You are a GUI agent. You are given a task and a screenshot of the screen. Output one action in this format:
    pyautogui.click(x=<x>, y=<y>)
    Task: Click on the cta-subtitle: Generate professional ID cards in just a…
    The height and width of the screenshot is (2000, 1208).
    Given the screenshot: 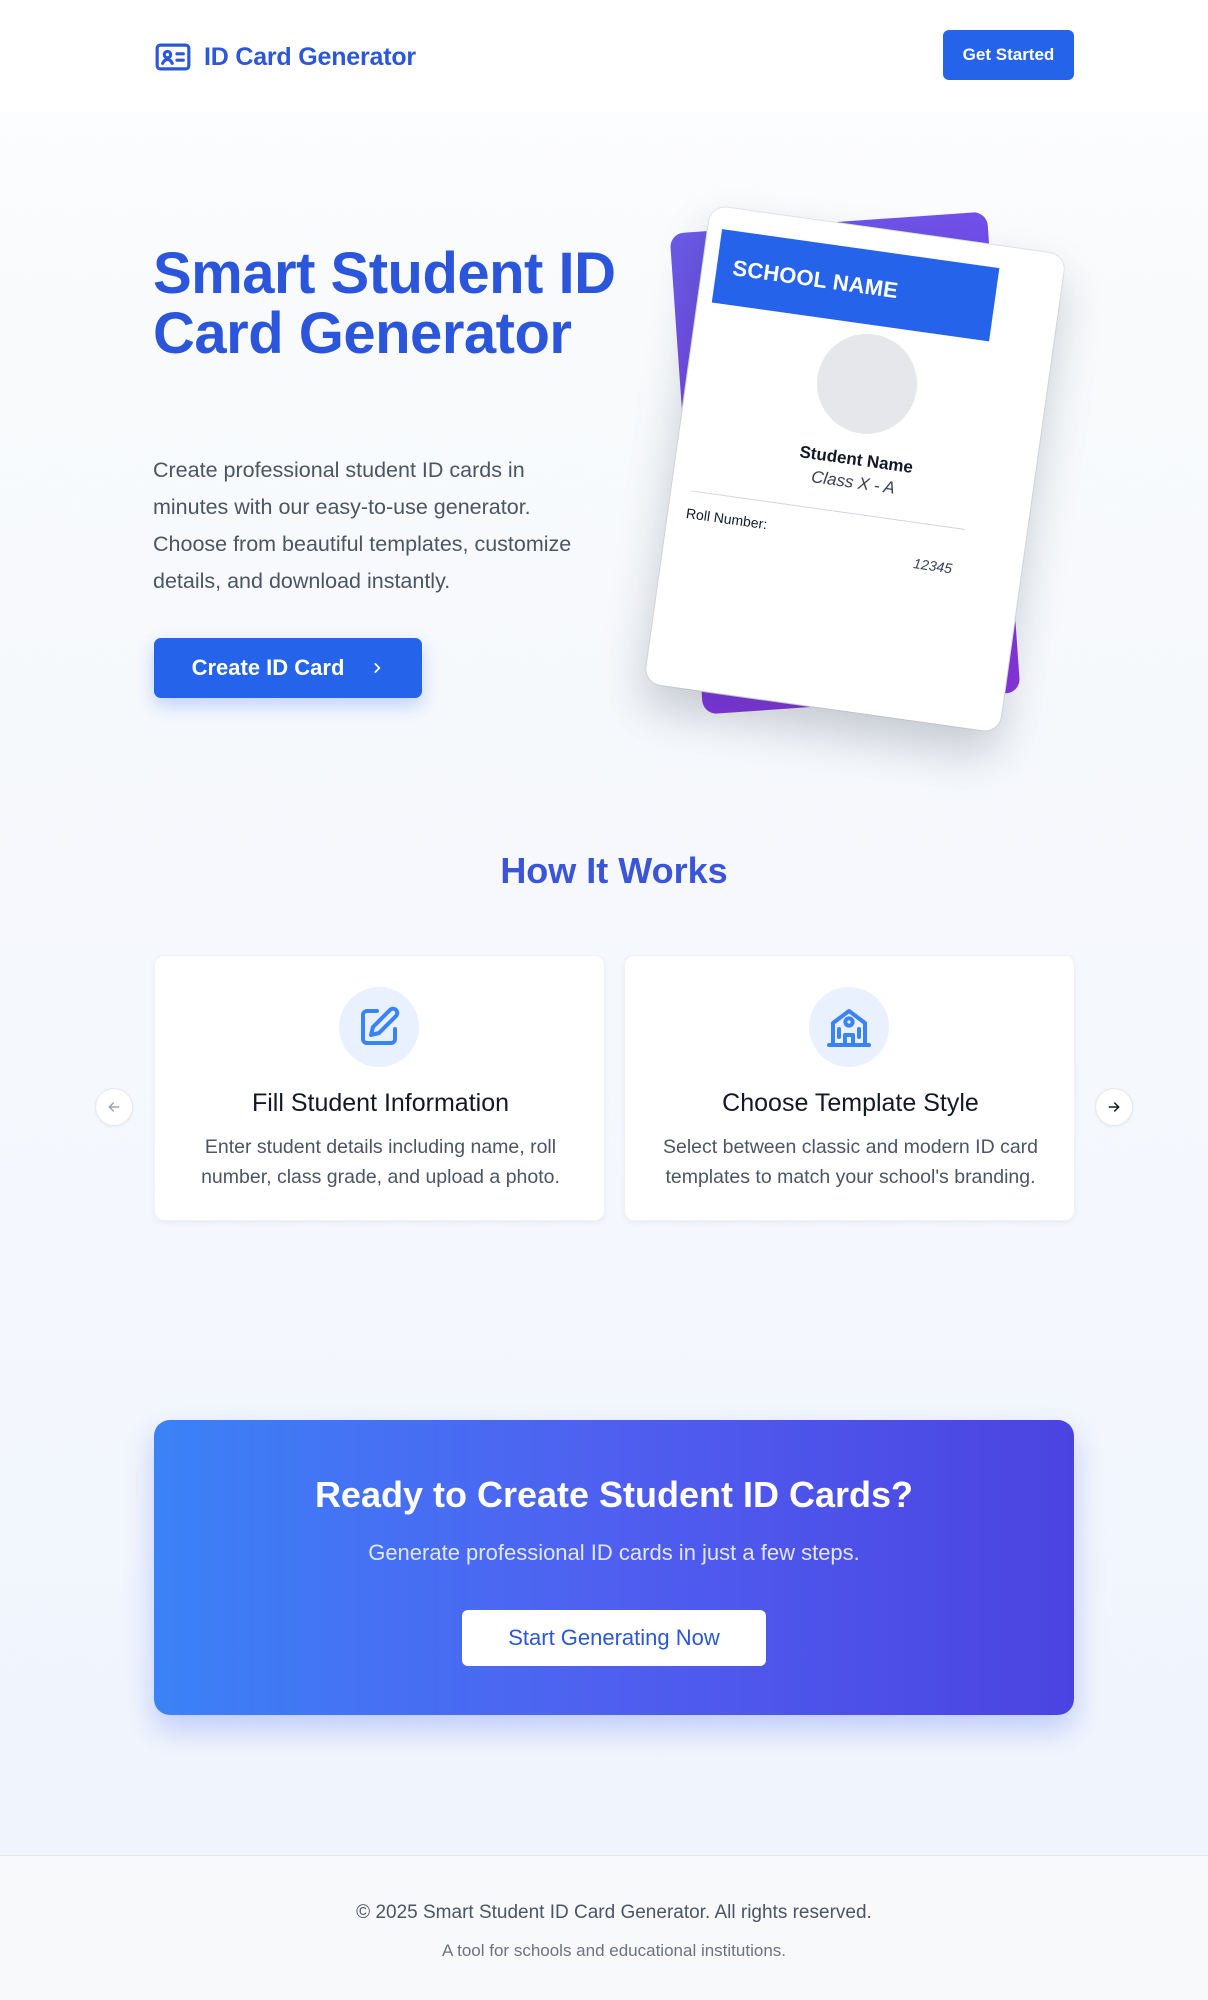 What is the action you would take?
    pyautogui.click(x=614, y=1552)
    